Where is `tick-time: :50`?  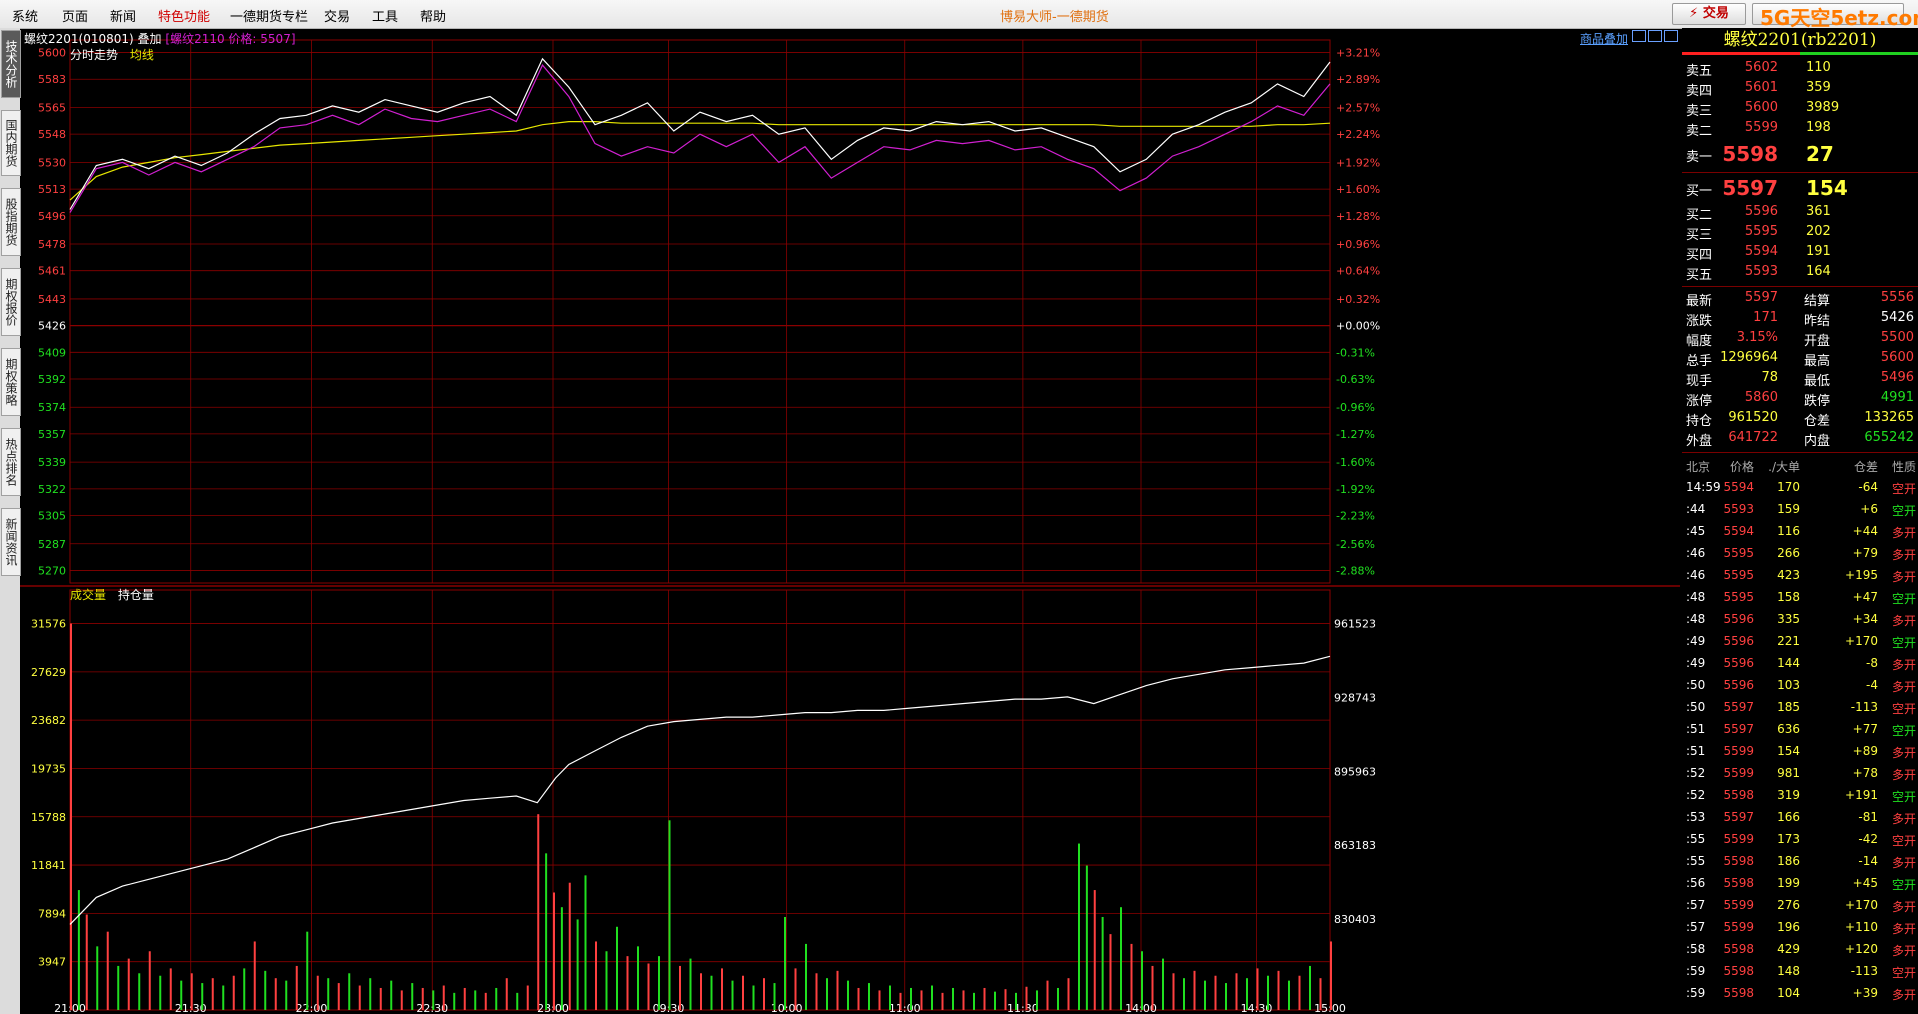 tick-time: :50 is located at coordinates (1696, 707).